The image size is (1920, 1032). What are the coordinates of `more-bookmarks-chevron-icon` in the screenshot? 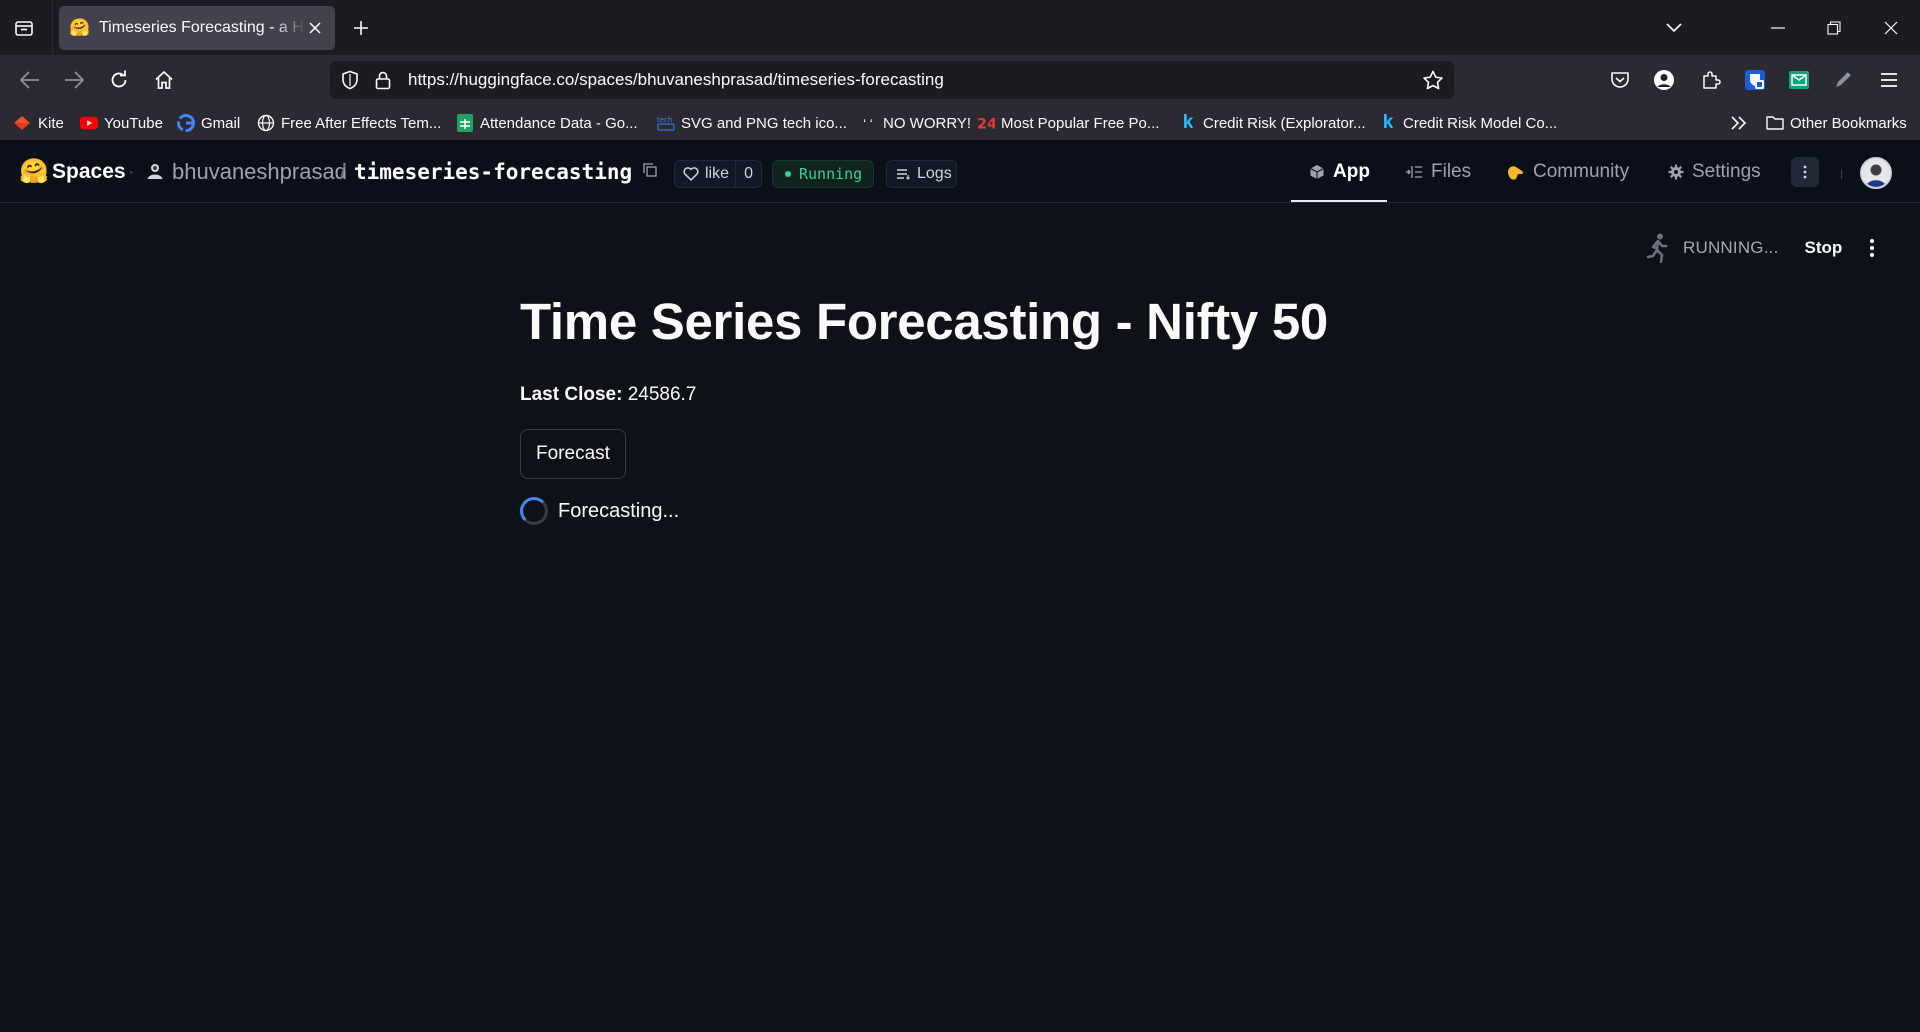 It's located at (1739, 123).